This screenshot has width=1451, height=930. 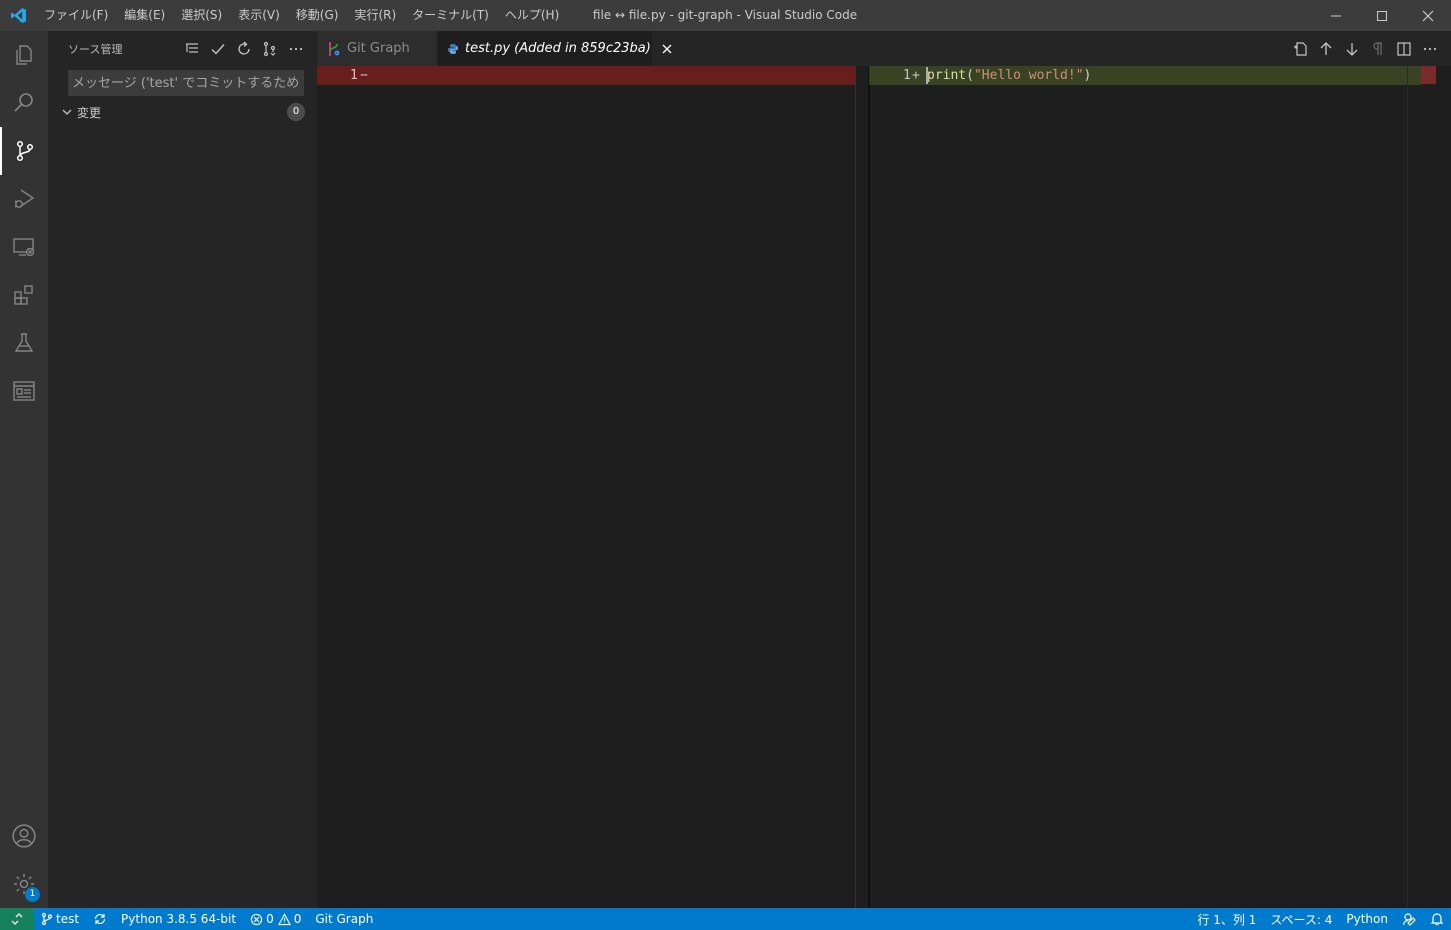 I want to click on status-cursor-position: 行 1、列 1, so click(x=1226, y=919).